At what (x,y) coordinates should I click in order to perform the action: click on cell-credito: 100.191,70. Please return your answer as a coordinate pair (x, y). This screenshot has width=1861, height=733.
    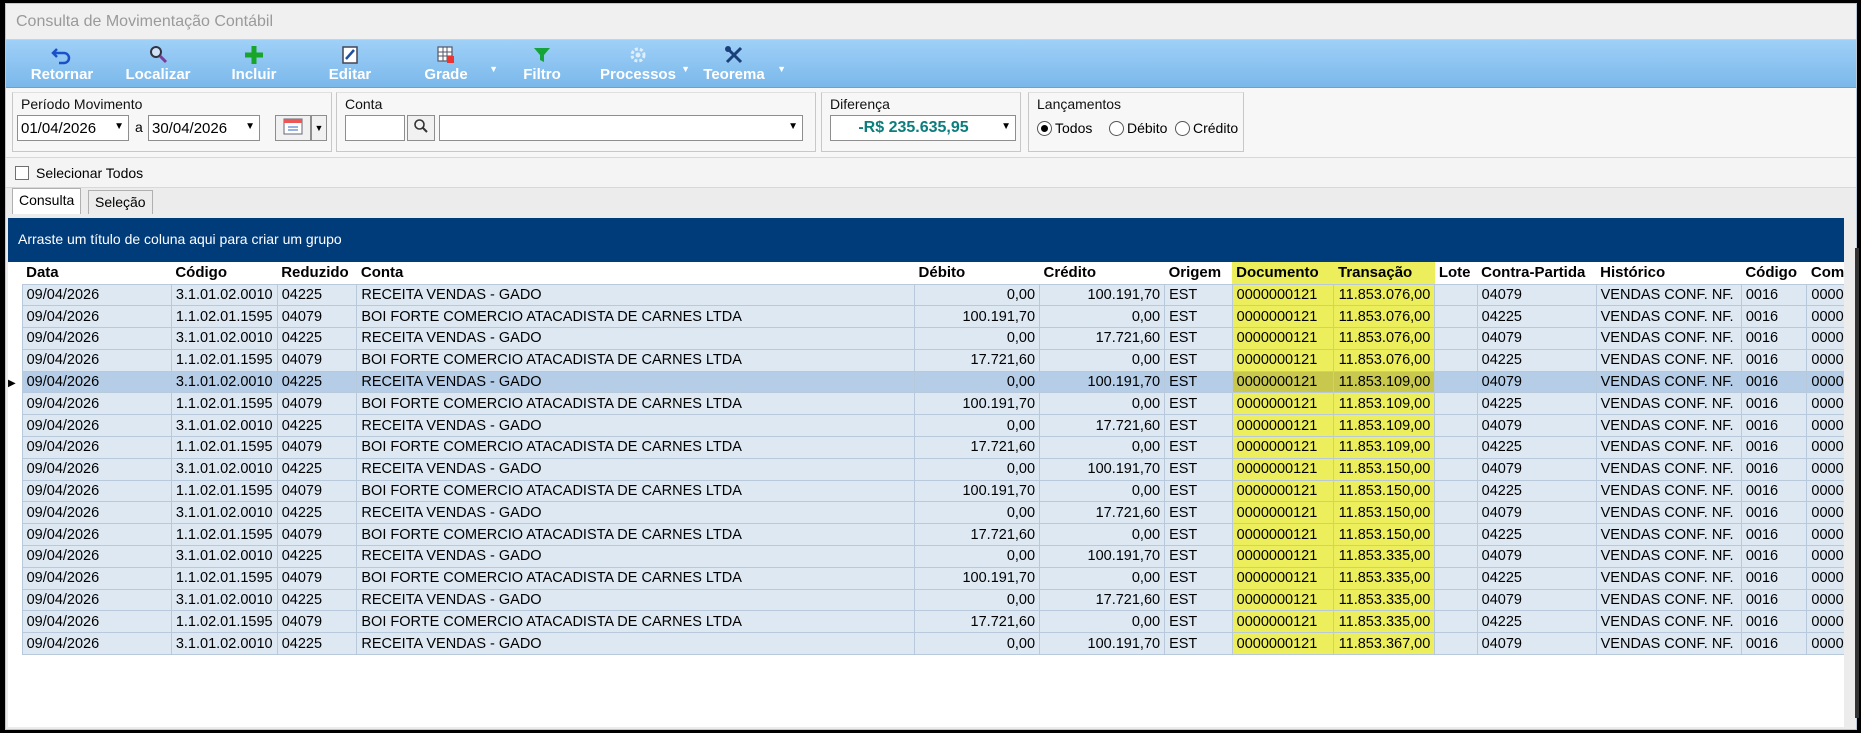
    Looking at the image, I should click on (1102, 469).